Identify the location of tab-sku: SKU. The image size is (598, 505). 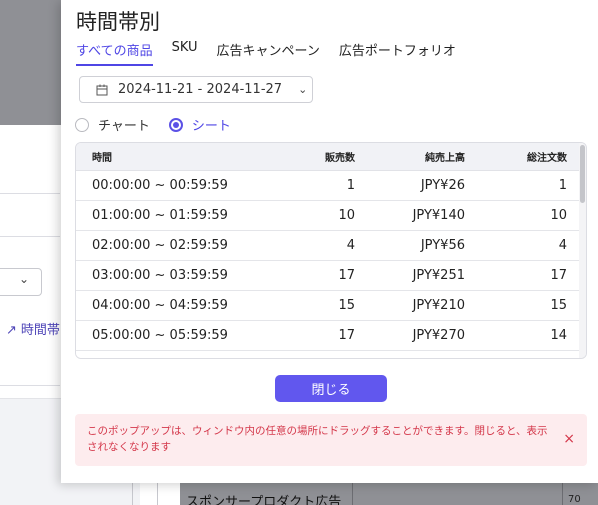
(185, 53).